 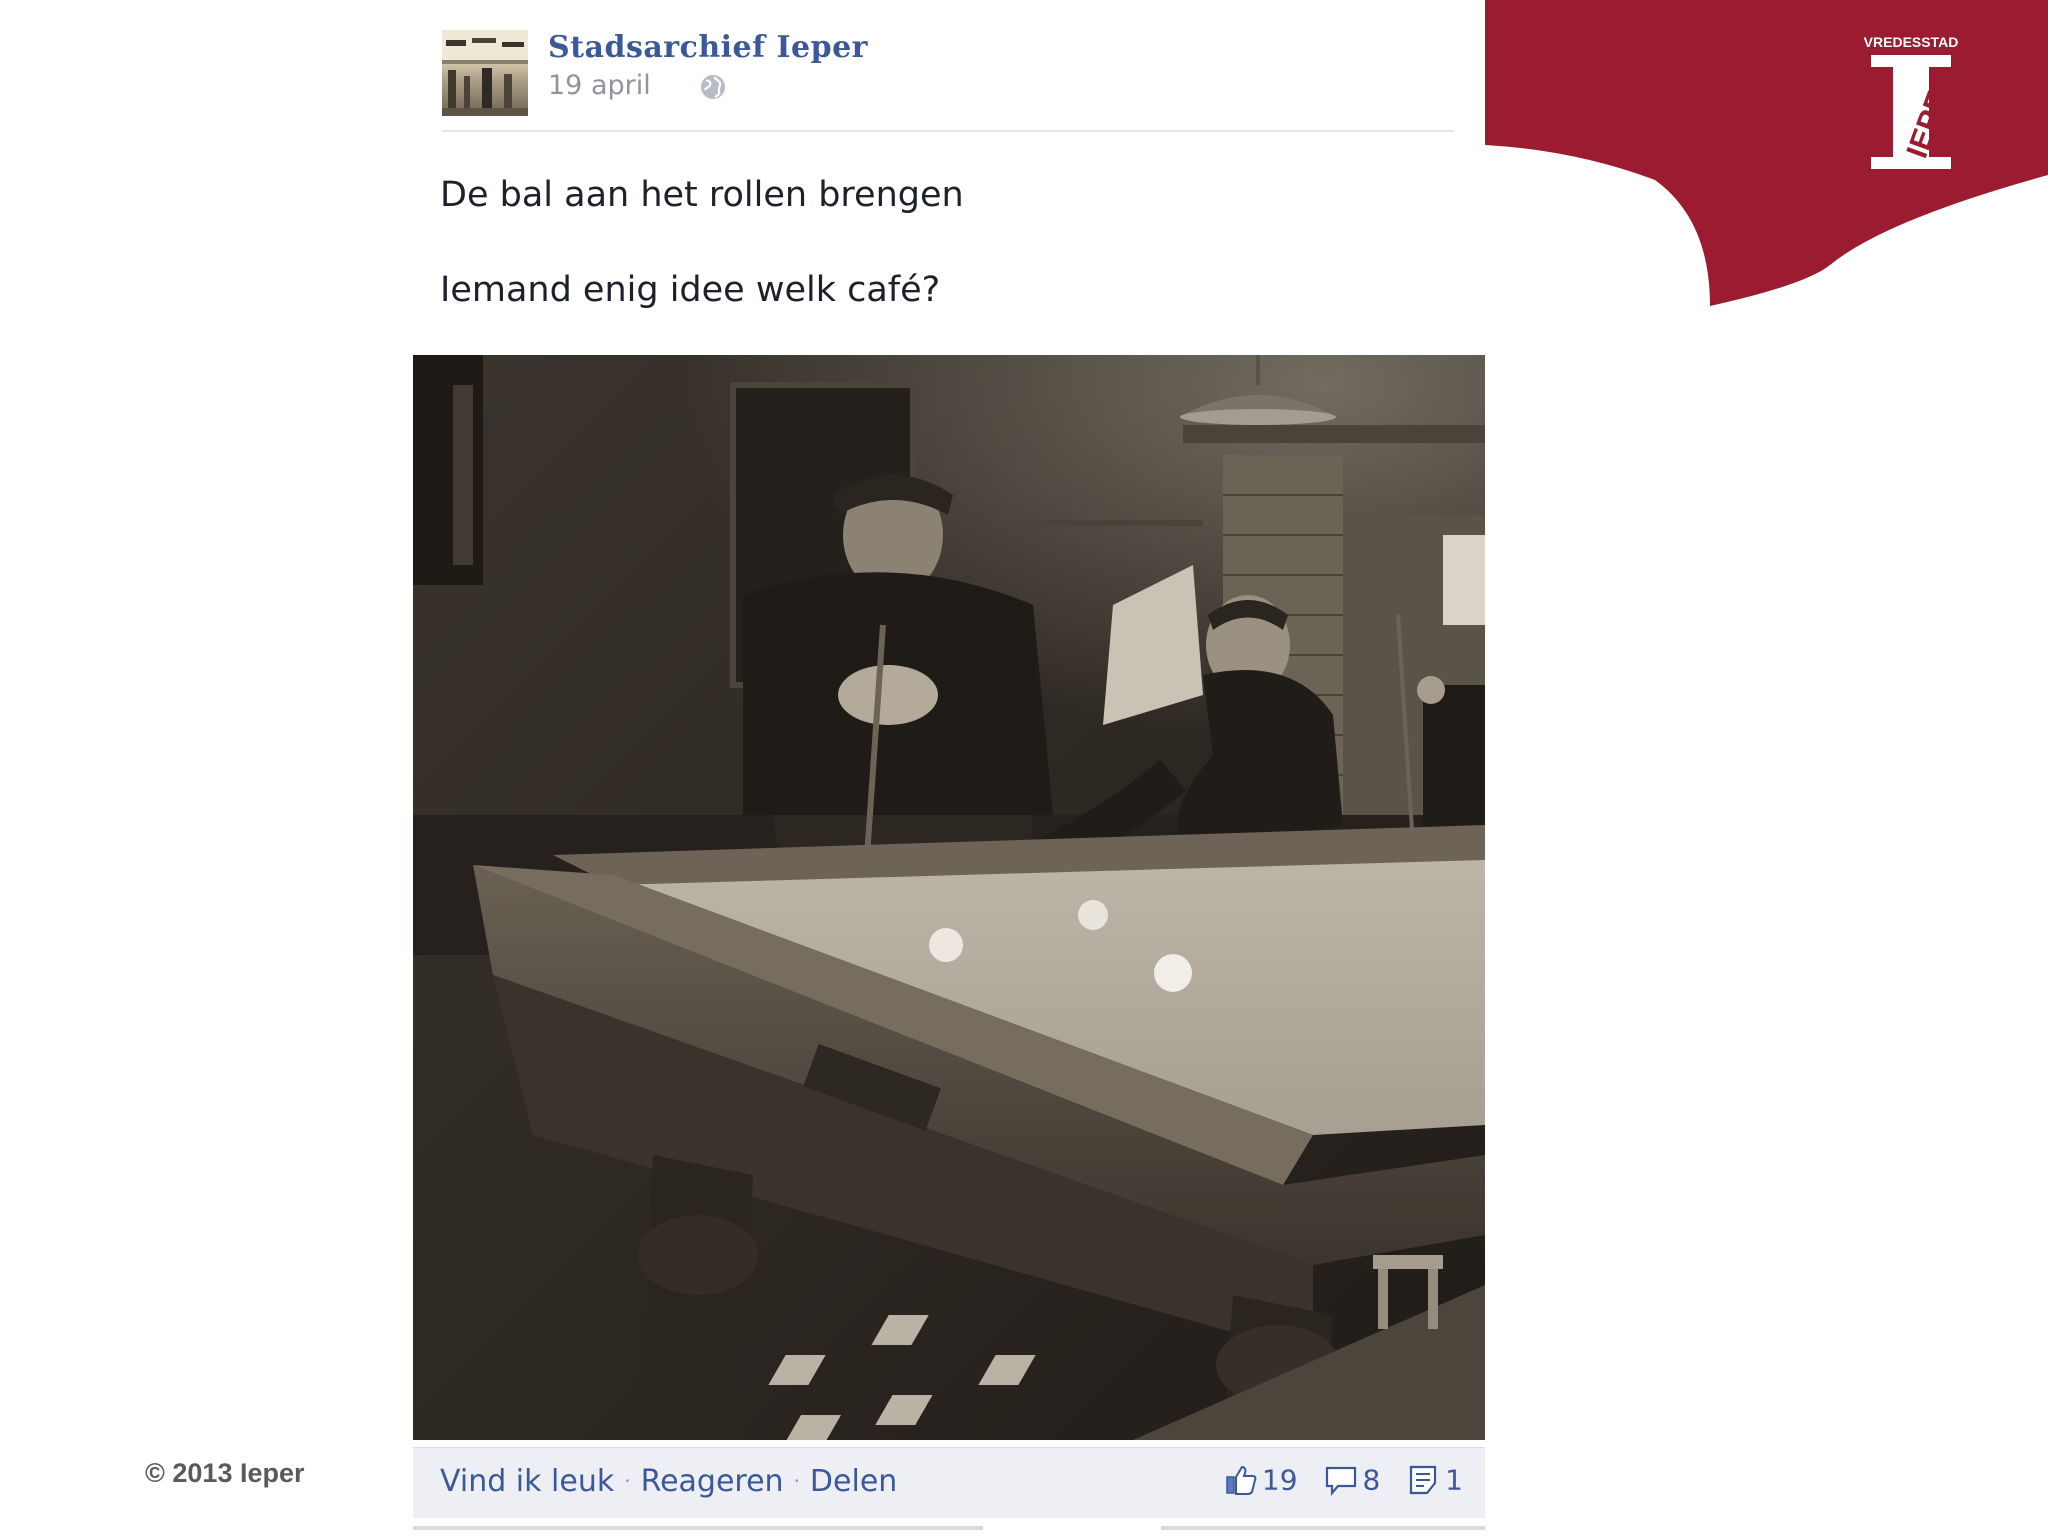 I want to click on ieper-banner: VREDESSTAD IEPER, so click(x=1766, y=153).